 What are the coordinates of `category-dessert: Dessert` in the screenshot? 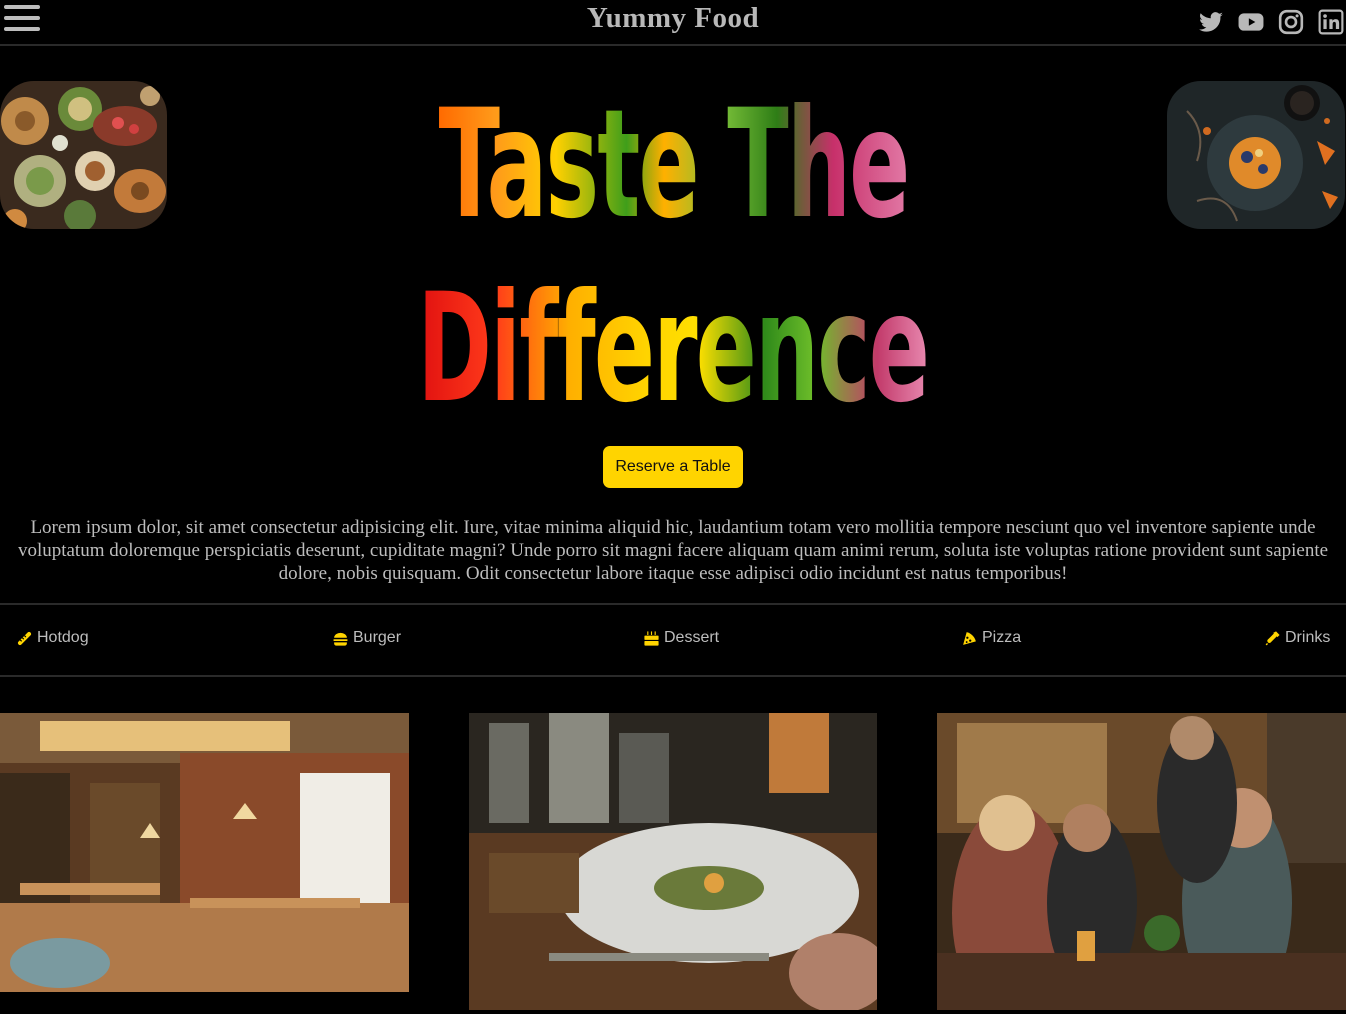 It's located at (681, 638).